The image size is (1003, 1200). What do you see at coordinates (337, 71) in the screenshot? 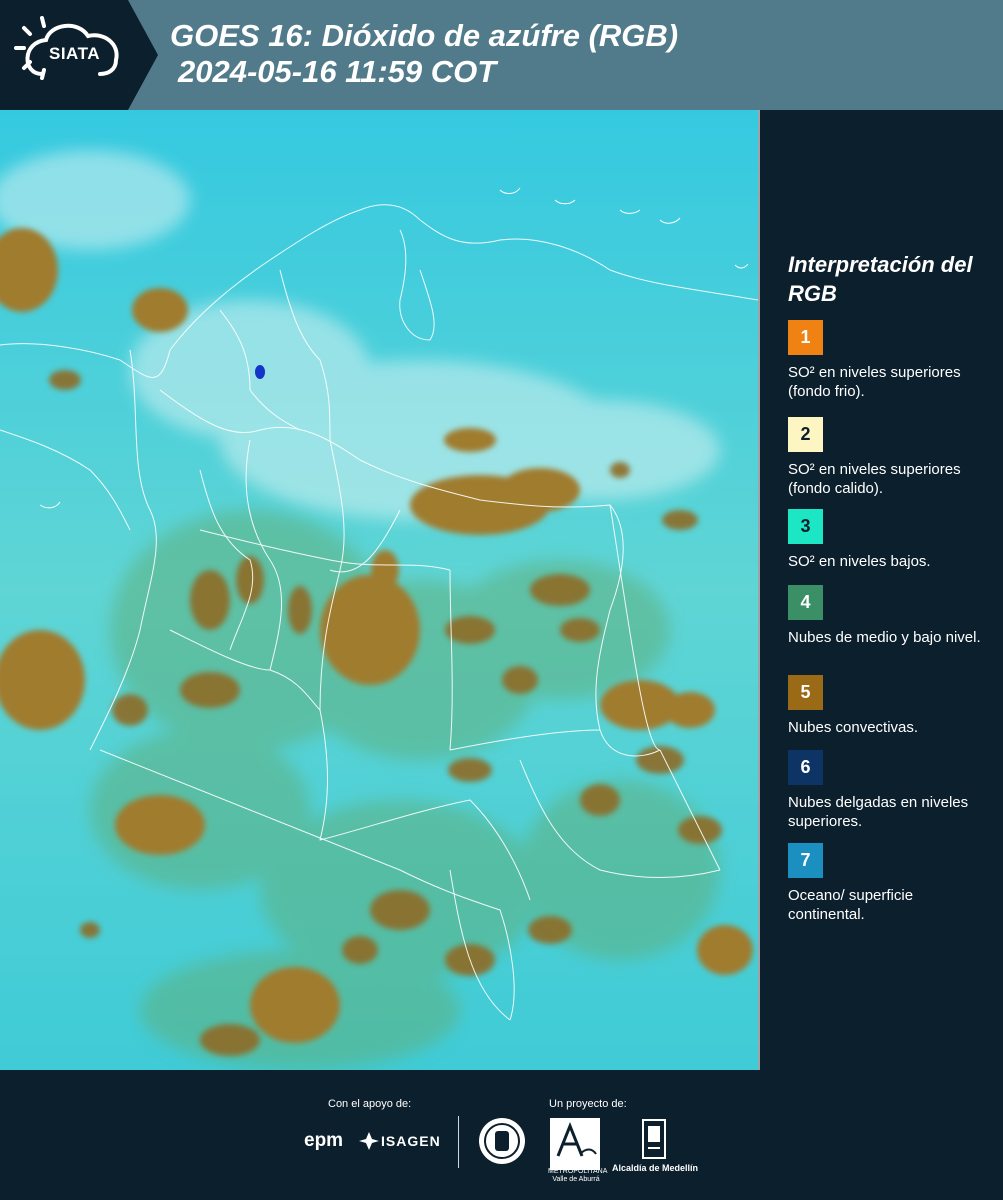
I see `title-timestamp: 2024-05-16 11:59 COT` at bounding box center [337, 71].